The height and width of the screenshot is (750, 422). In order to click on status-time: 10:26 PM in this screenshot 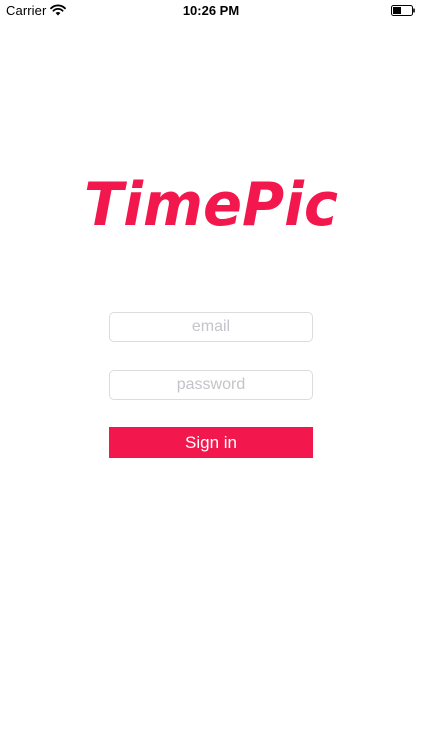, I will do `click(211, 10)`.